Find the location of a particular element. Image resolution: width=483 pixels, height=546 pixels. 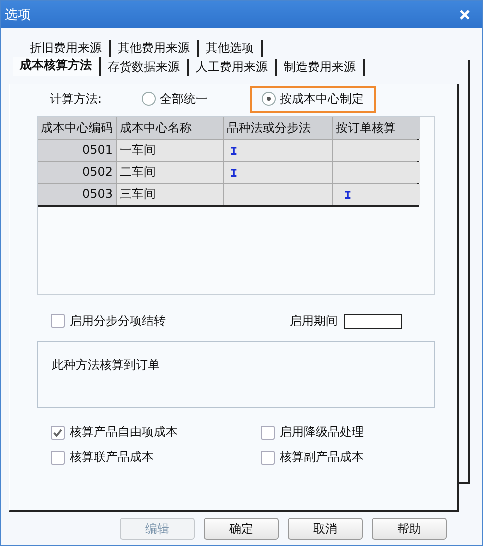

table-cell: 二车间 is located at coordinates (170, 172).